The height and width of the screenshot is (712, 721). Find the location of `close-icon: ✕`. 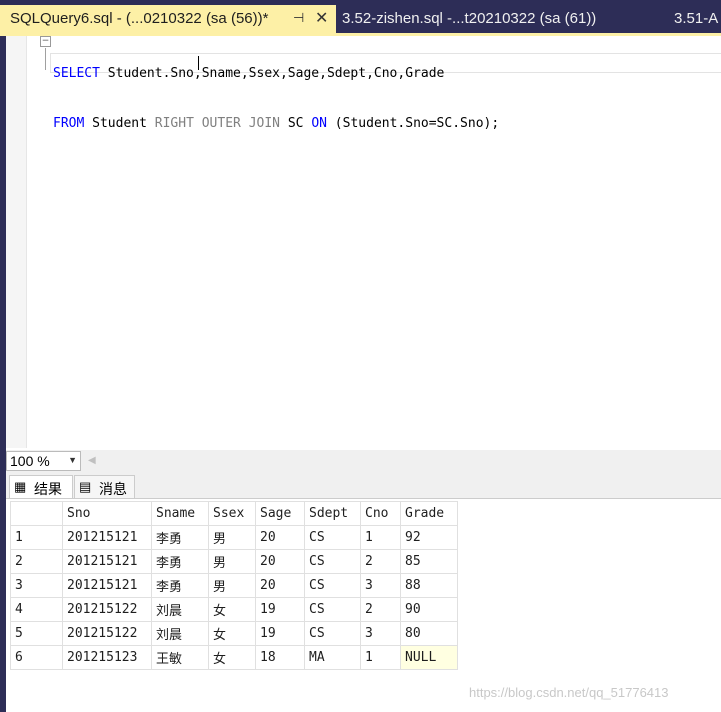

close-icon: ✕ is located at coordinates (321, 18).